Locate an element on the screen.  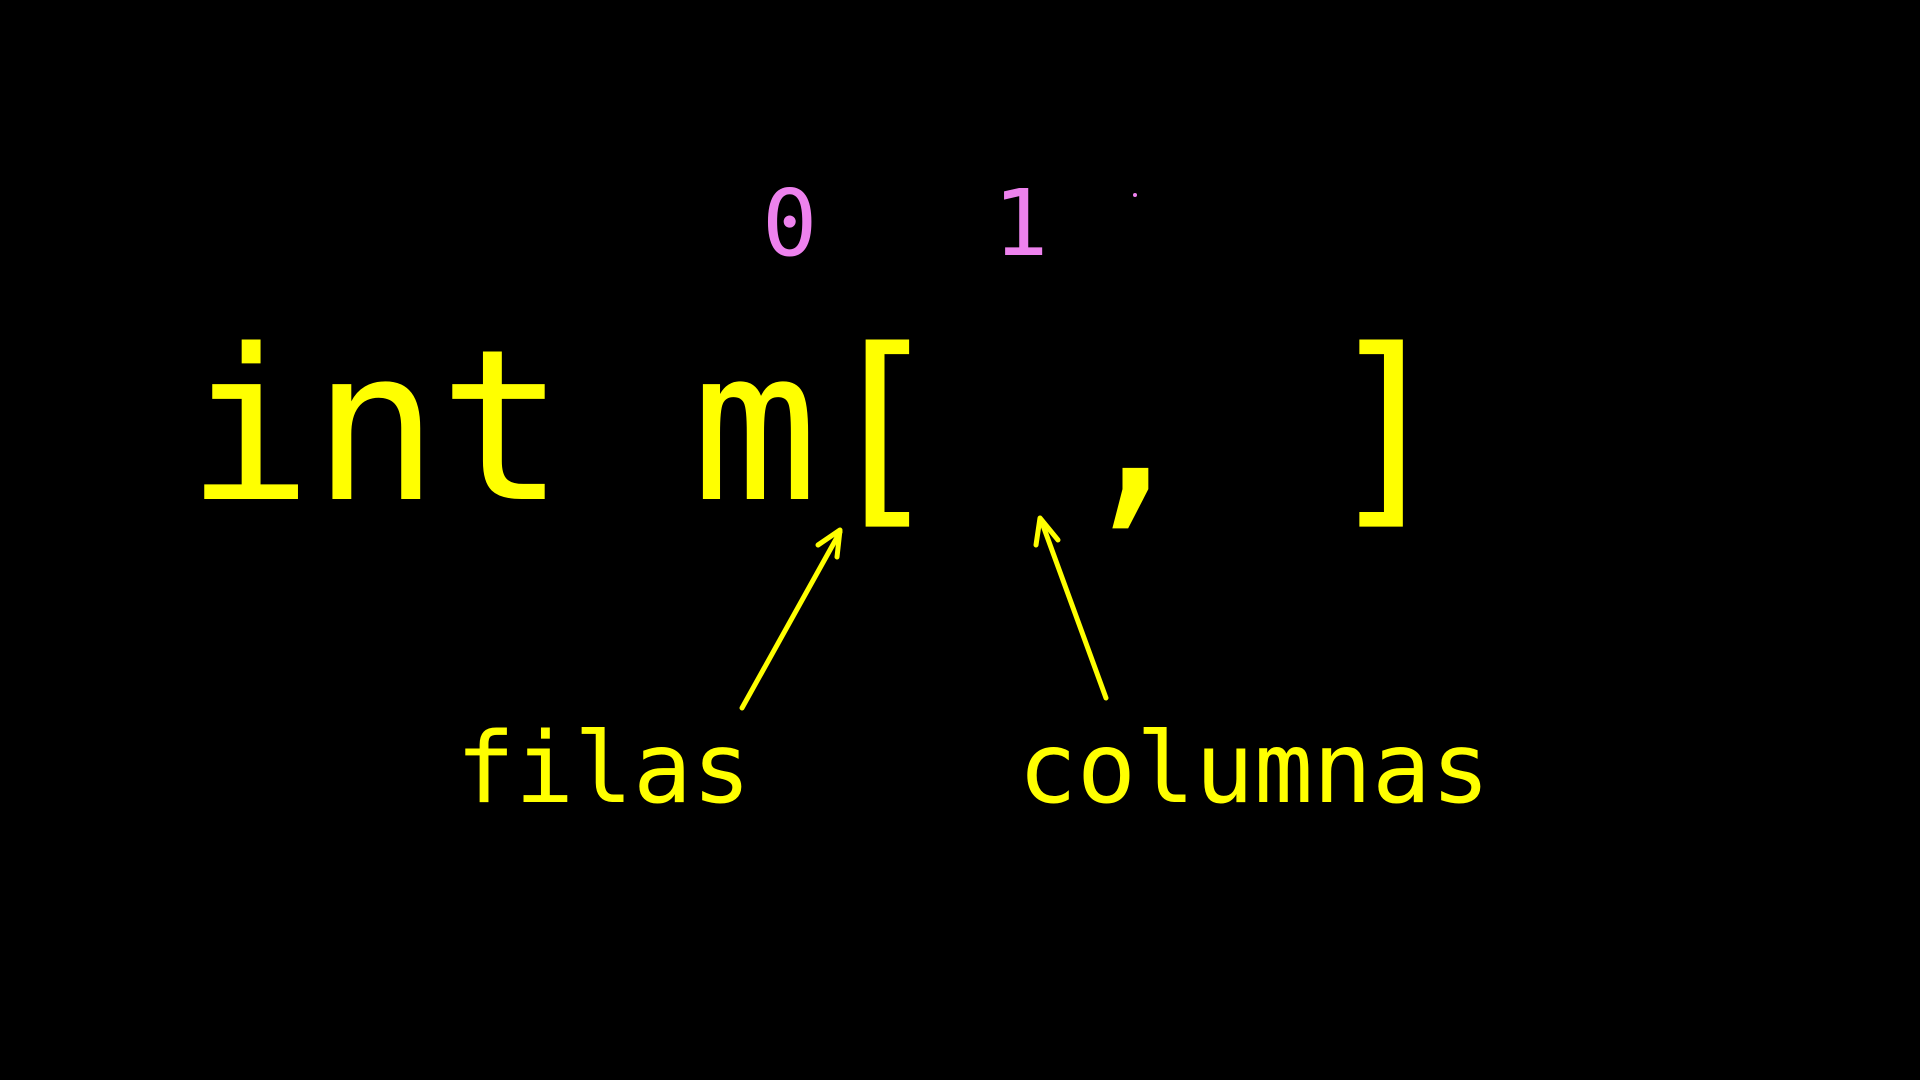
rows-label: filas is located at coordinates (604, 769).